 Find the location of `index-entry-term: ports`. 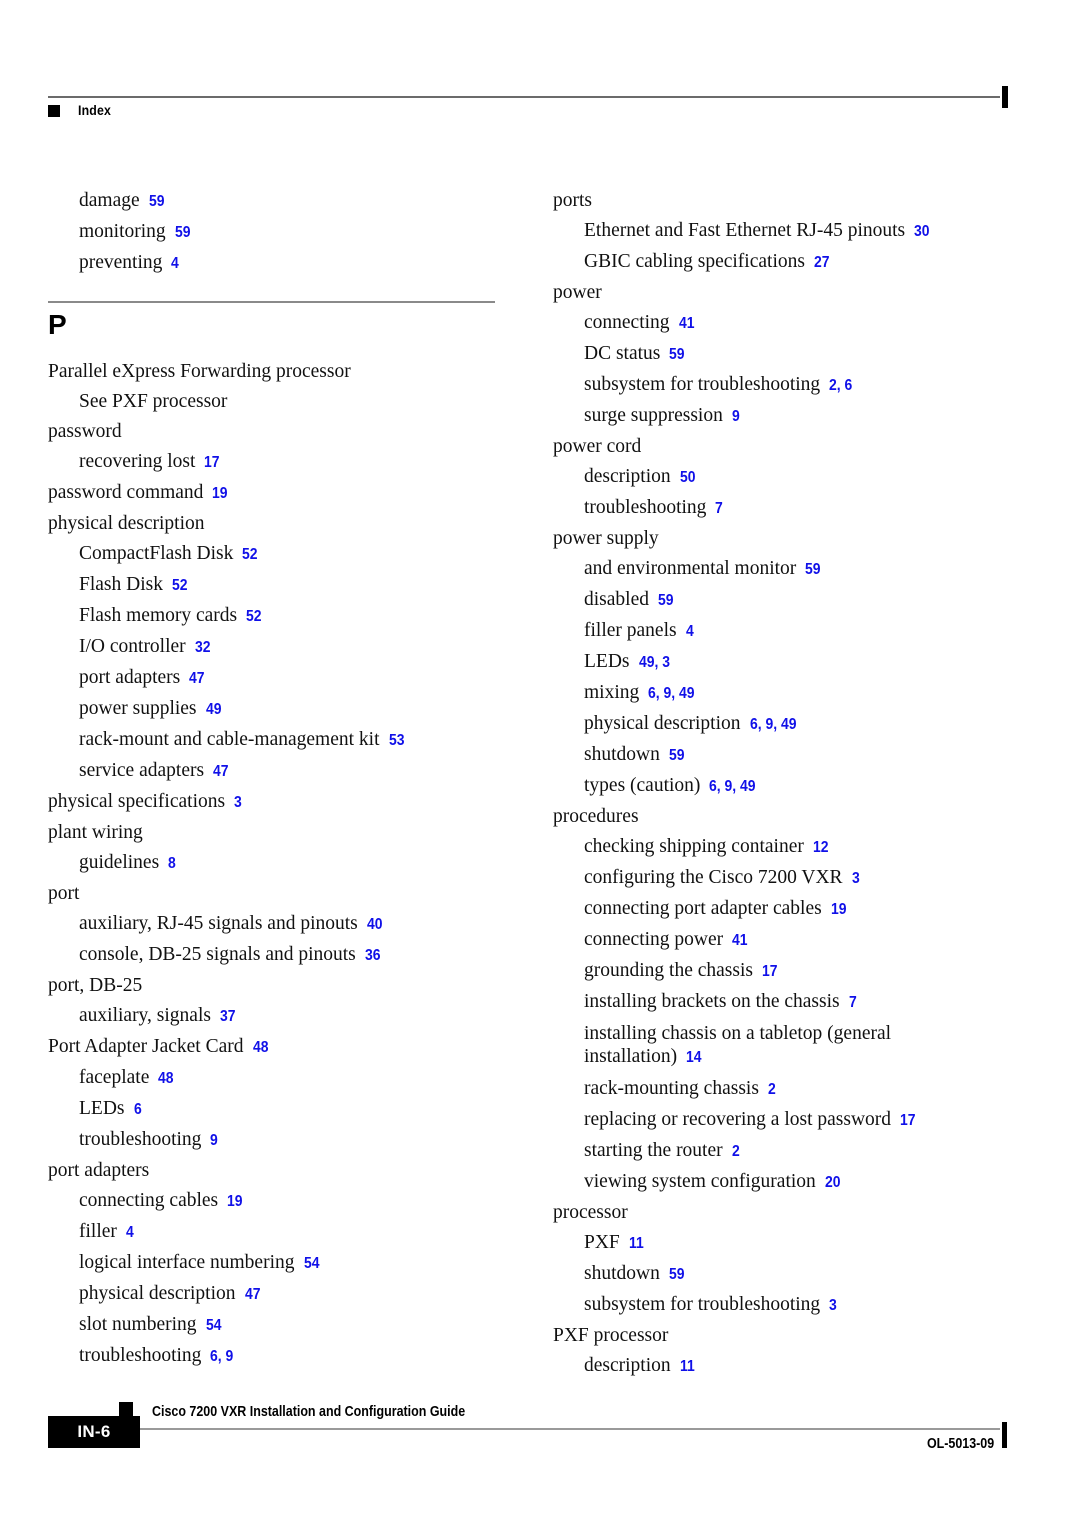

index-entry-term: ports is located at coordinates (572, 200).